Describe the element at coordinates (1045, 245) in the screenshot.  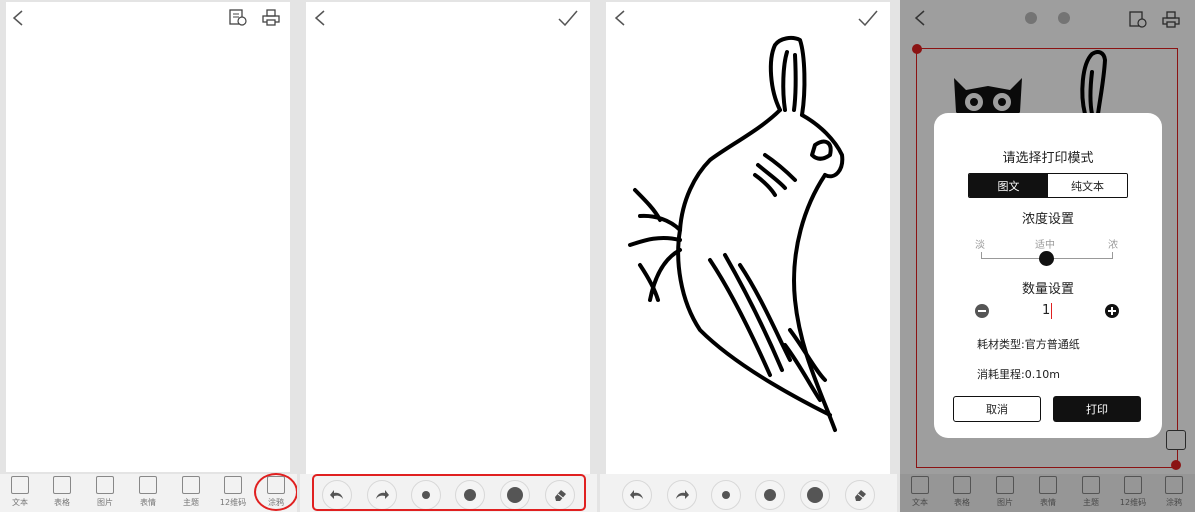
I see `density-medium-label: 适中` at that location.